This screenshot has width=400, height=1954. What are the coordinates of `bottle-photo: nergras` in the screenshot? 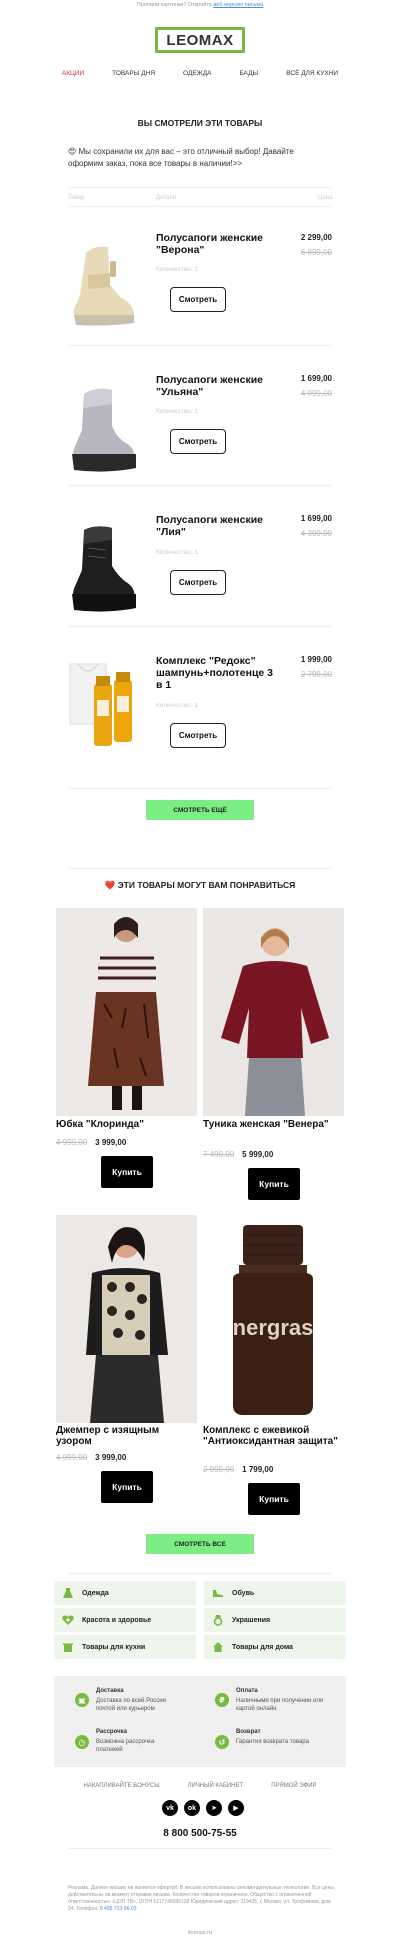 It's located at (273, 1320).